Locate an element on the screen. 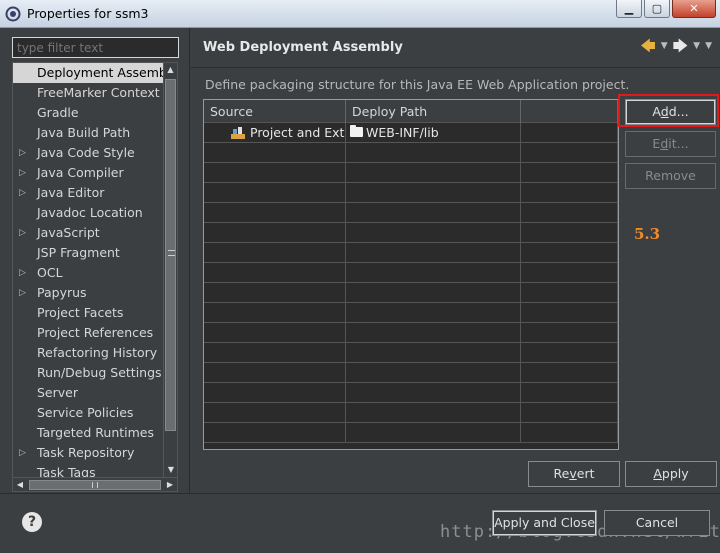  sidebar-item: Server is located at coordinates (88, 393).